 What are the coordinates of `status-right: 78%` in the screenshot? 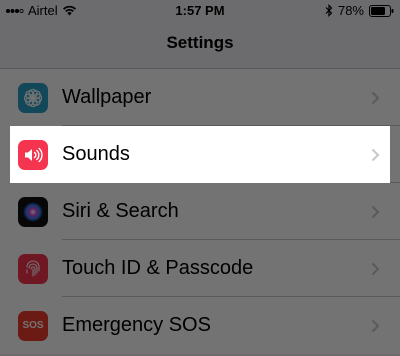 It's located at (359, 10).